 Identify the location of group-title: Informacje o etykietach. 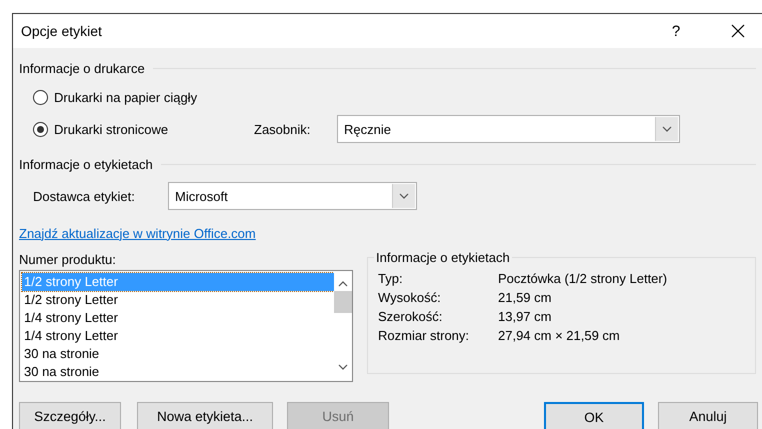
(86, 164).